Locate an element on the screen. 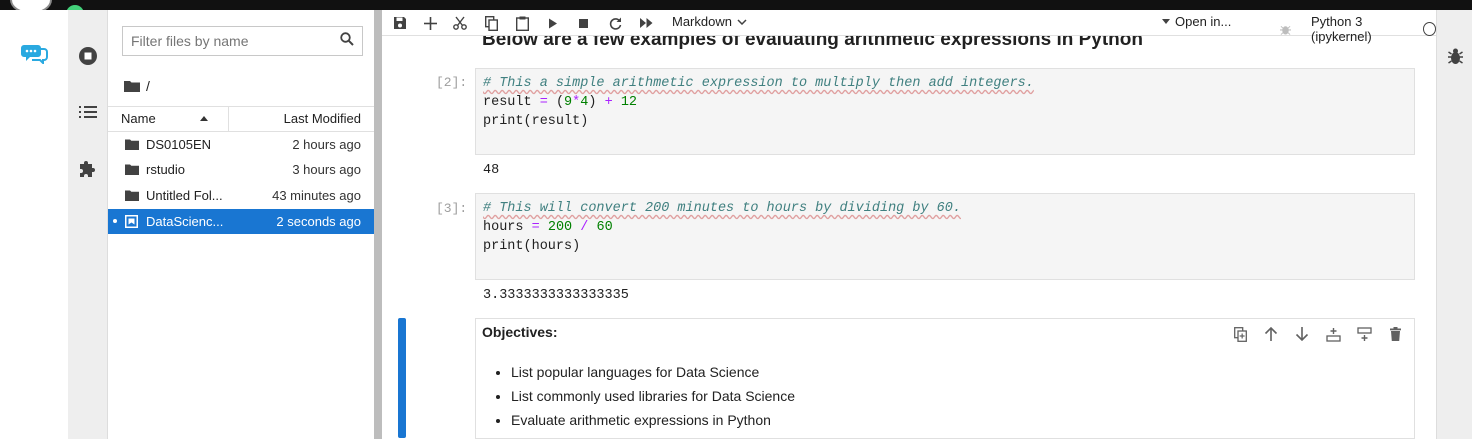 The height and width of the screenshot is (439, 1472). paste-icon is located at coordinates (522, 23).